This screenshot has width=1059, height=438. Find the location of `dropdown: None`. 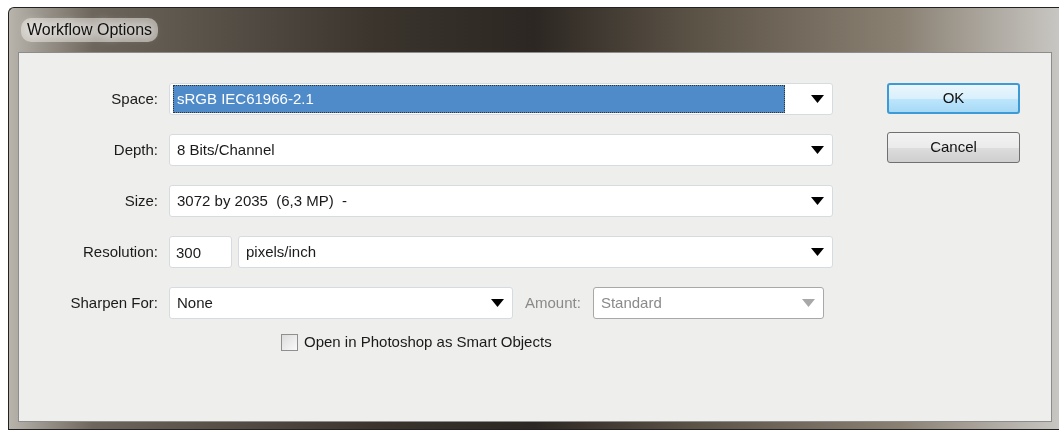

dropdown: None is located at coordinates (341, 303).